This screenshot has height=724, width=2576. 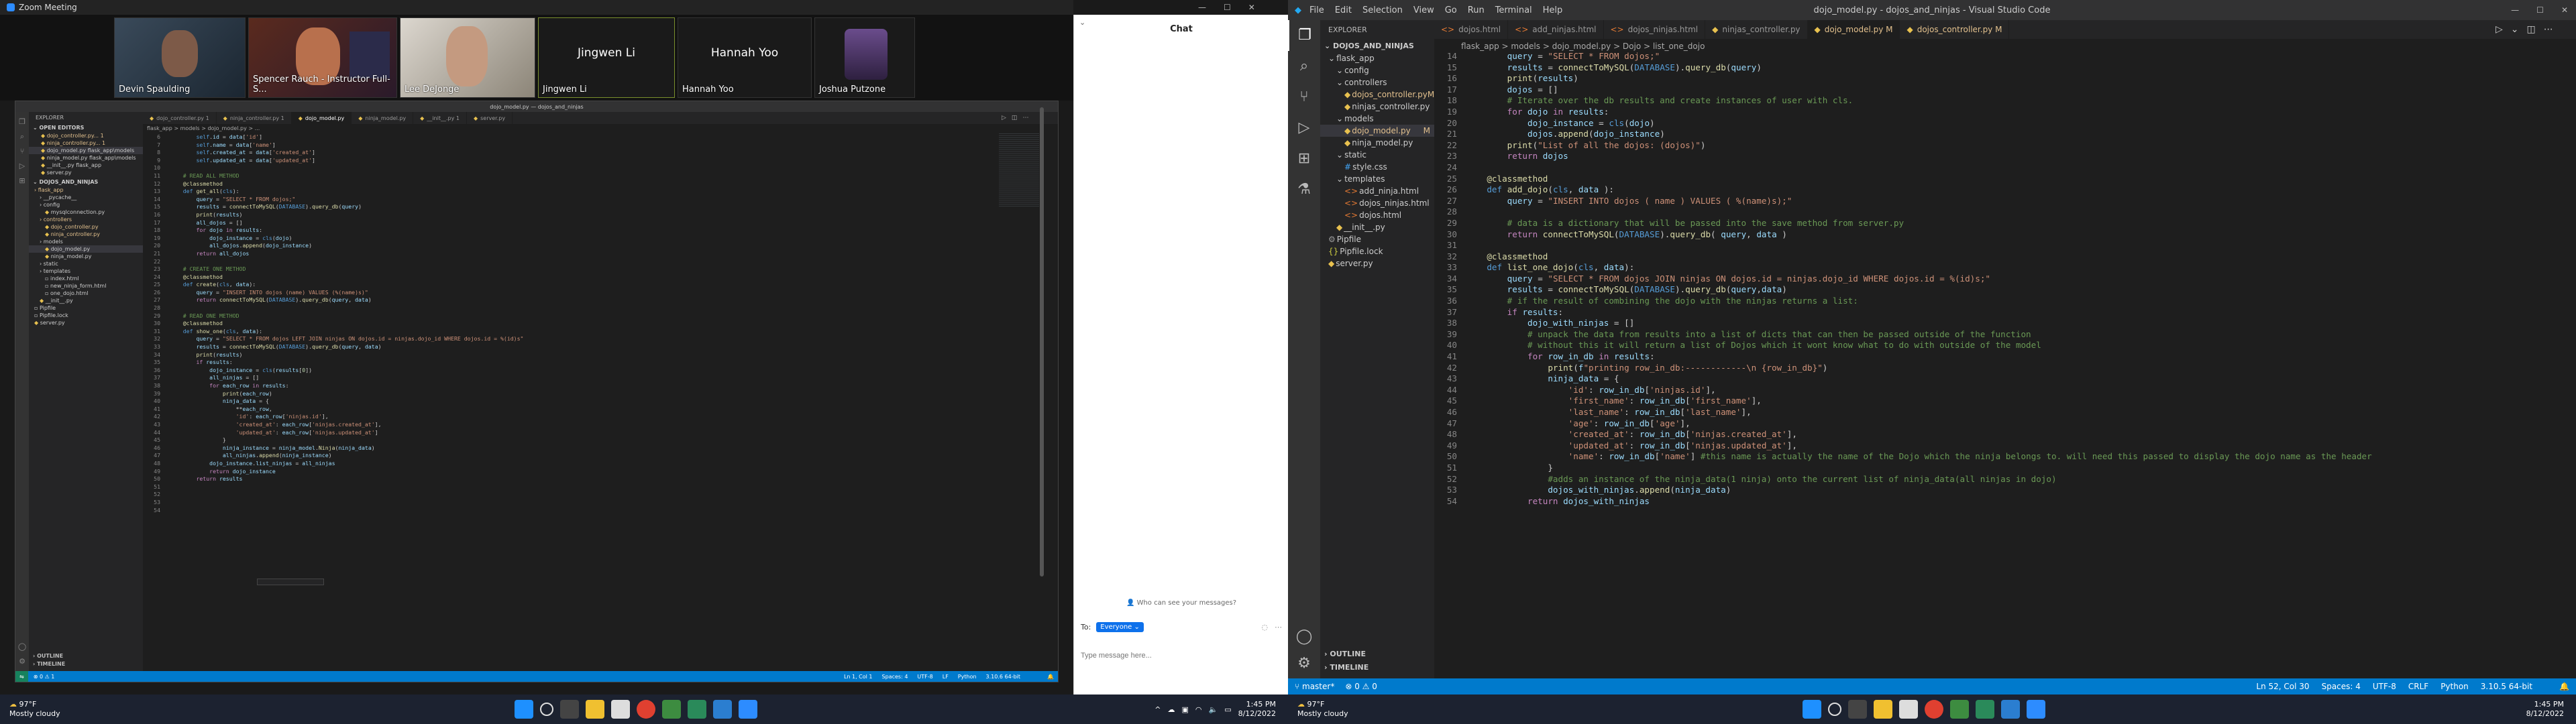 What do you see at coordinates (1377, 239) in the screenshot?
I see `file-item: ⚙ Pipfile` at bounding box center [1377, 239].